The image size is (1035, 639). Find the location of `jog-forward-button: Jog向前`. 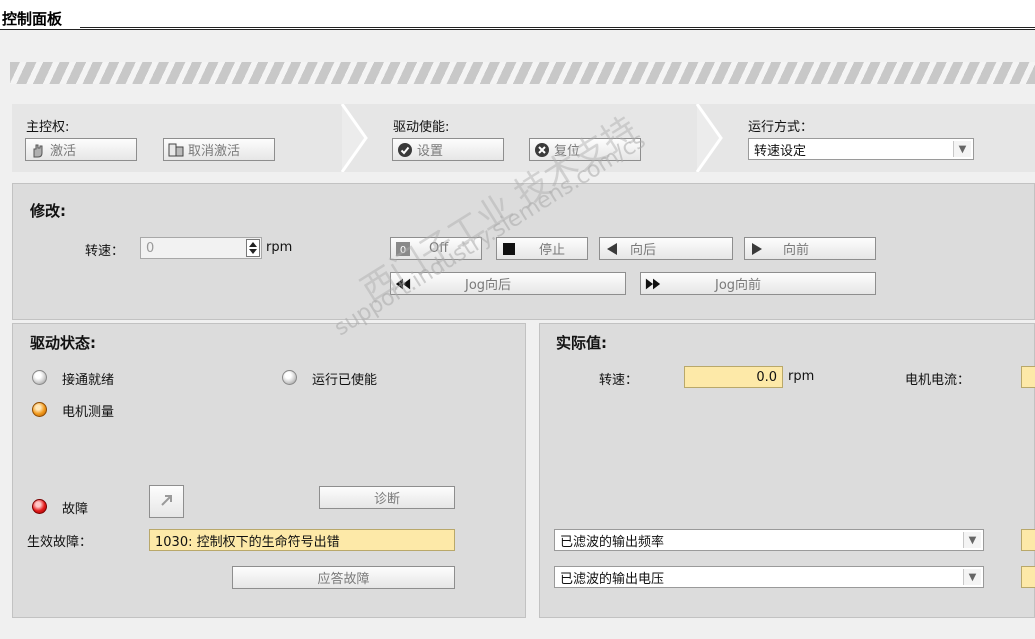

jog-forward-button: Jog向前 is located at coordinates (758, 283).